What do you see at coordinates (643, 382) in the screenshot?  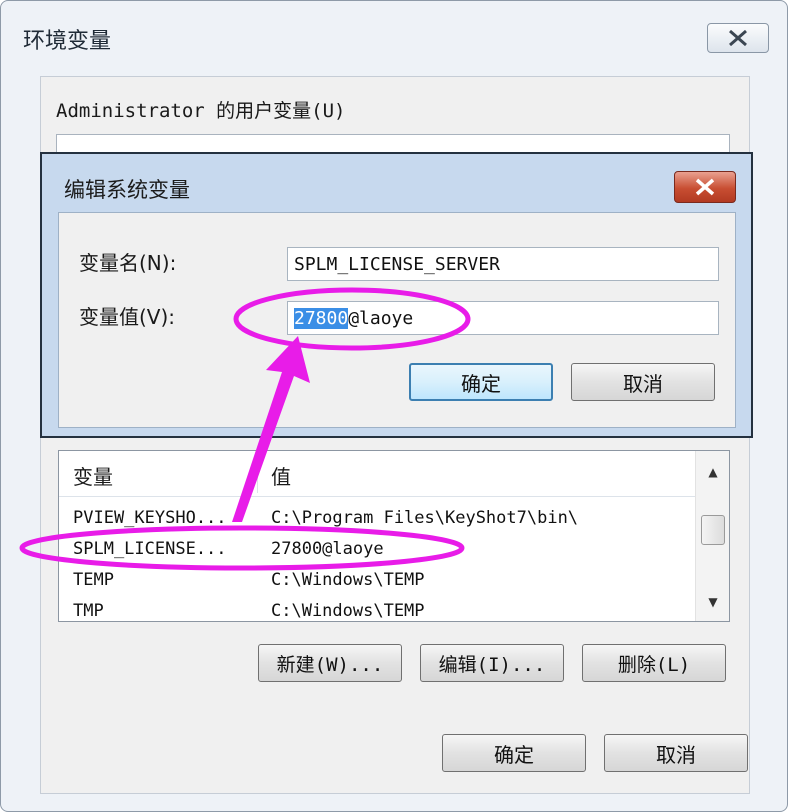 I see `dialog-cancel-button: 取消` at bounding box center [643, 382].